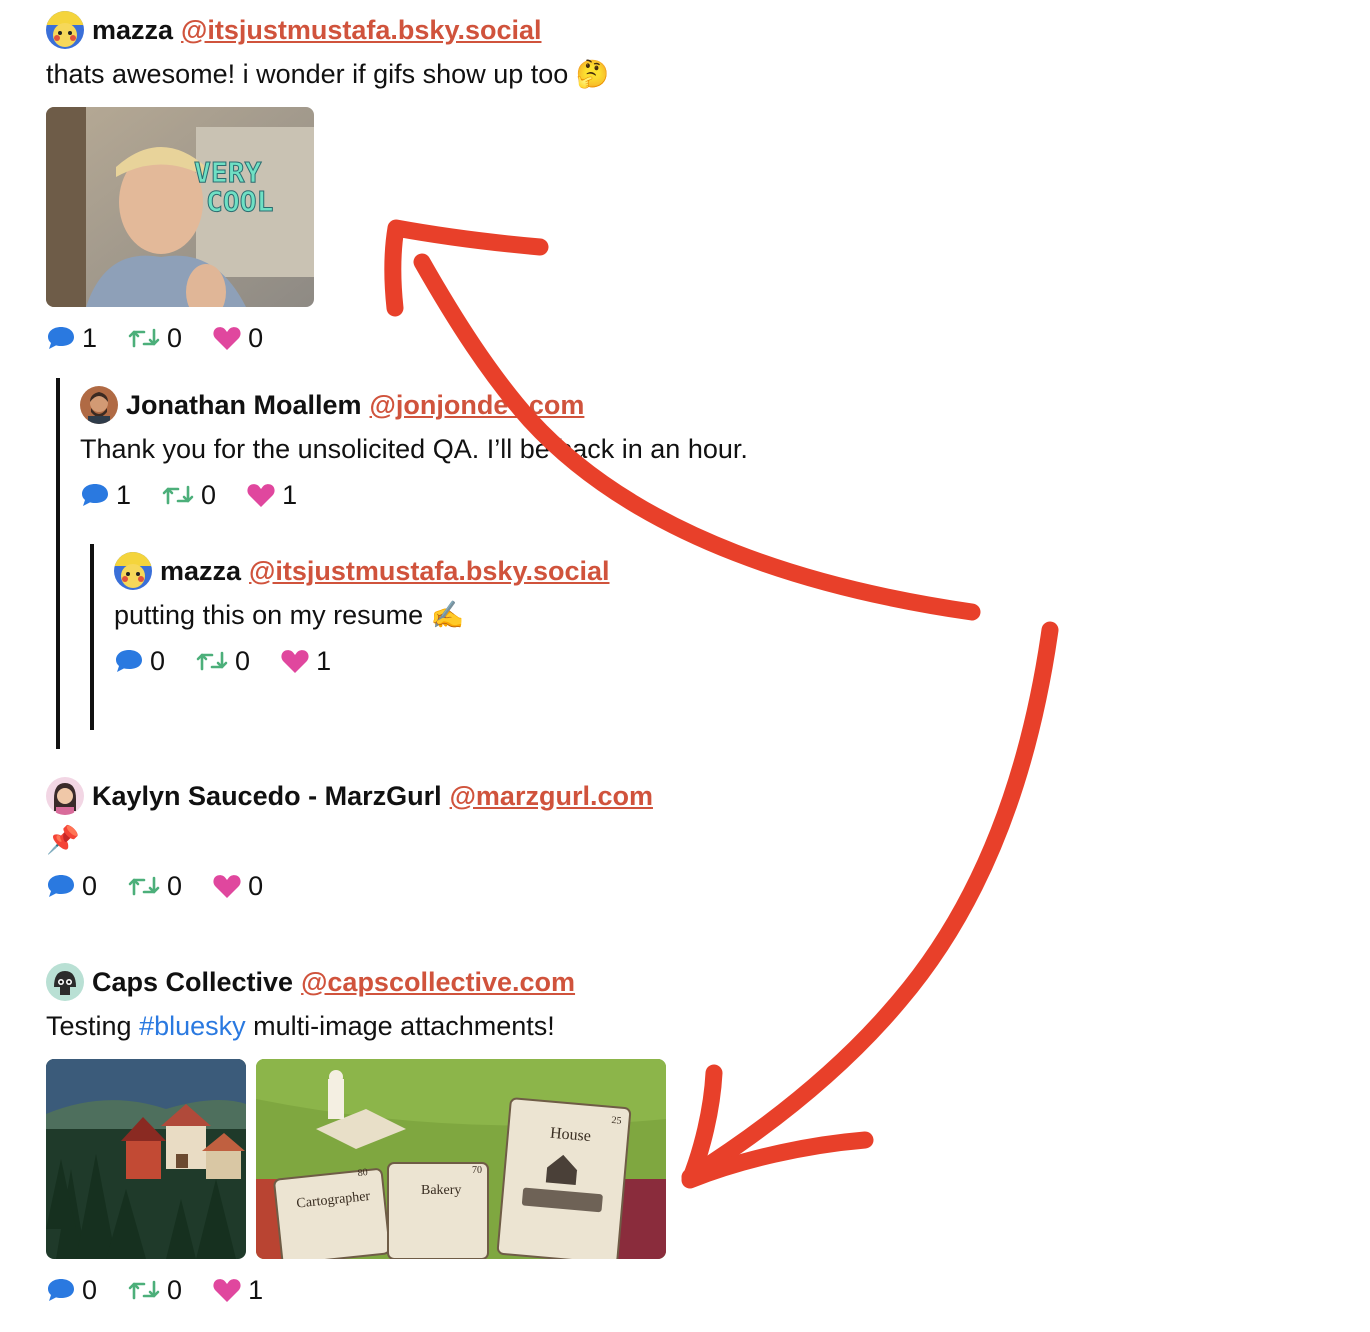  What do you see at coordinates (777, 1126) in the screenshot?
I see `annotation-arrowhead-down` at bounding box center [777, 1126].